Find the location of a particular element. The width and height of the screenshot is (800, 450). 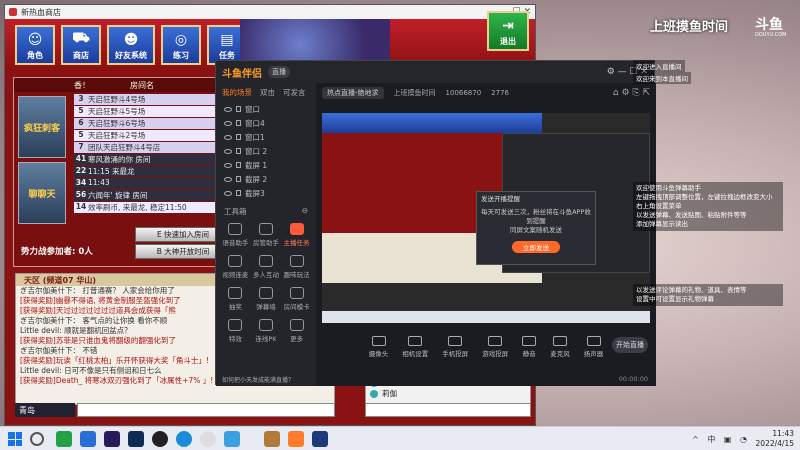

toolbox-collapse-icon: ⊖ is located at coordinates (305, 211).